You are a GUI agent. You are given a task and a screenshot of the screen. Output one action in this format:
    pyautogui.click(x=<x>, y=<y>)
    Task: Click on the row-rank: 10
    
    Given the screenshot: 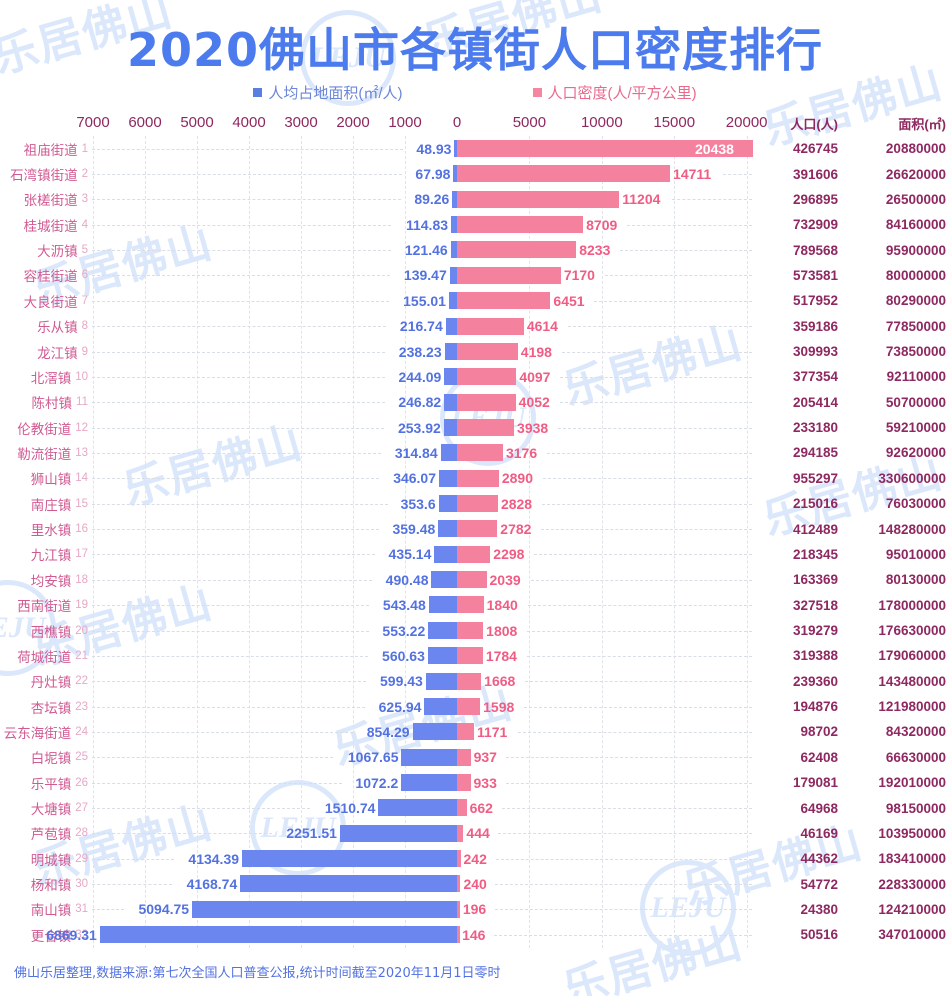 What is the action you would take?
    pyautogui.click(x=81, y=376)
    